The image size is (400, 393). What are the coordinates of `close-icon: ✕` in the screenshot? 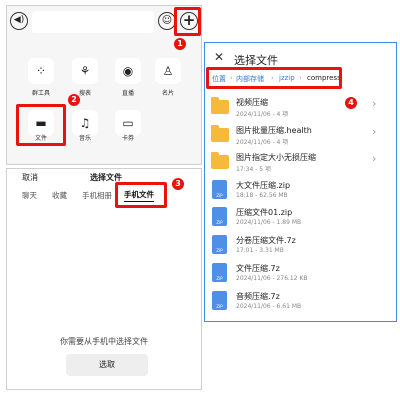 It's located at (219, 57).